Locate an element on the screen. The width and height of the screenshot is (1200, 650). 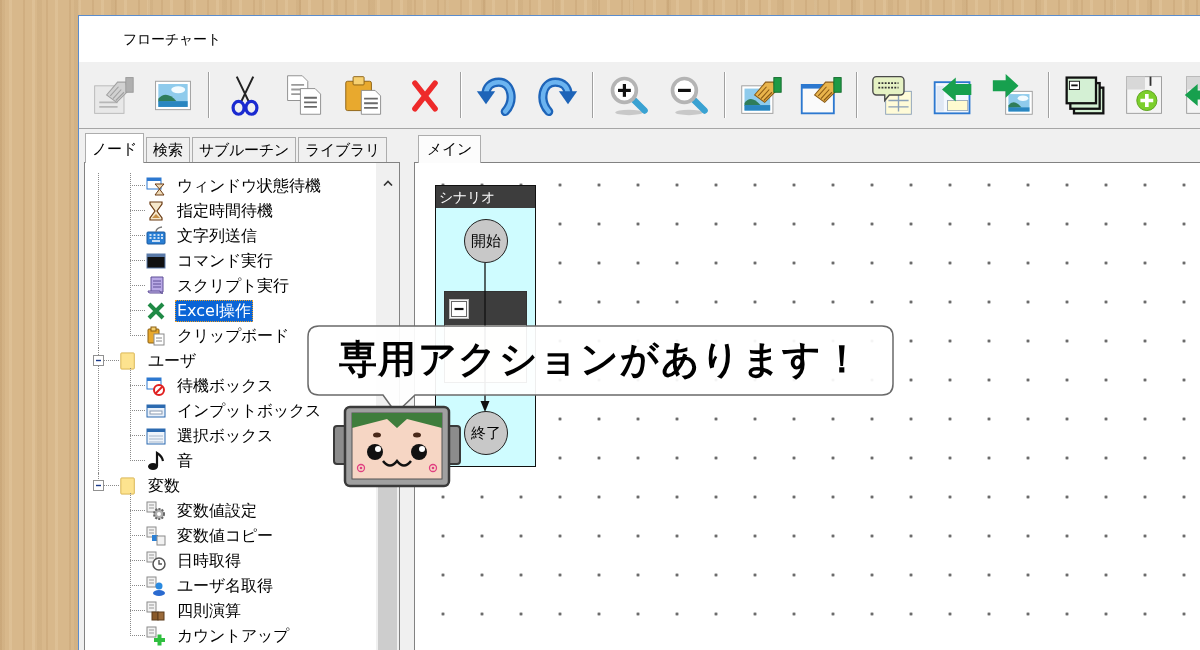
window-title: フローチャート is located at coordinates (172, 39).